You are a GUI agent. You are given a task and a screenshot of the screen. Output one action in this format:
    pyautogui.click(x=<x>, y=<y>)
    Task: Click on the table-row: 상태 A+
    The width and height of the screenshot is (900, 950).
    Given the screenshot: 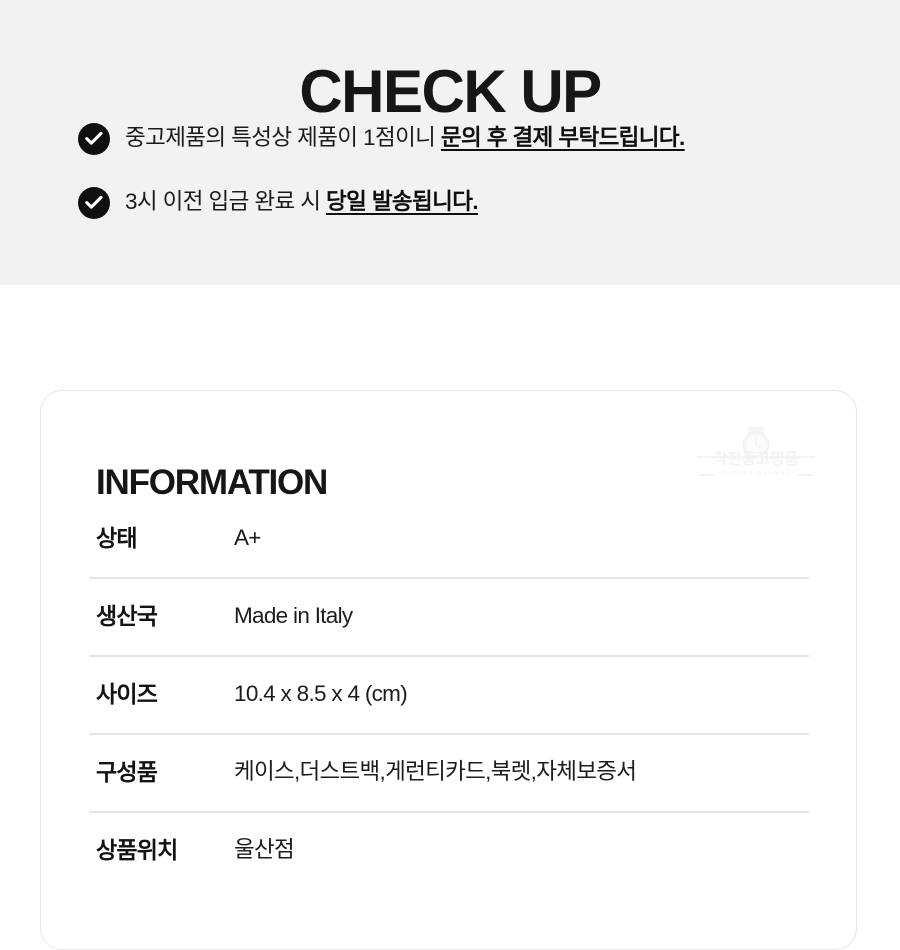 What is the action you would take?
    pyautogui.click(x=449, y=538)
    